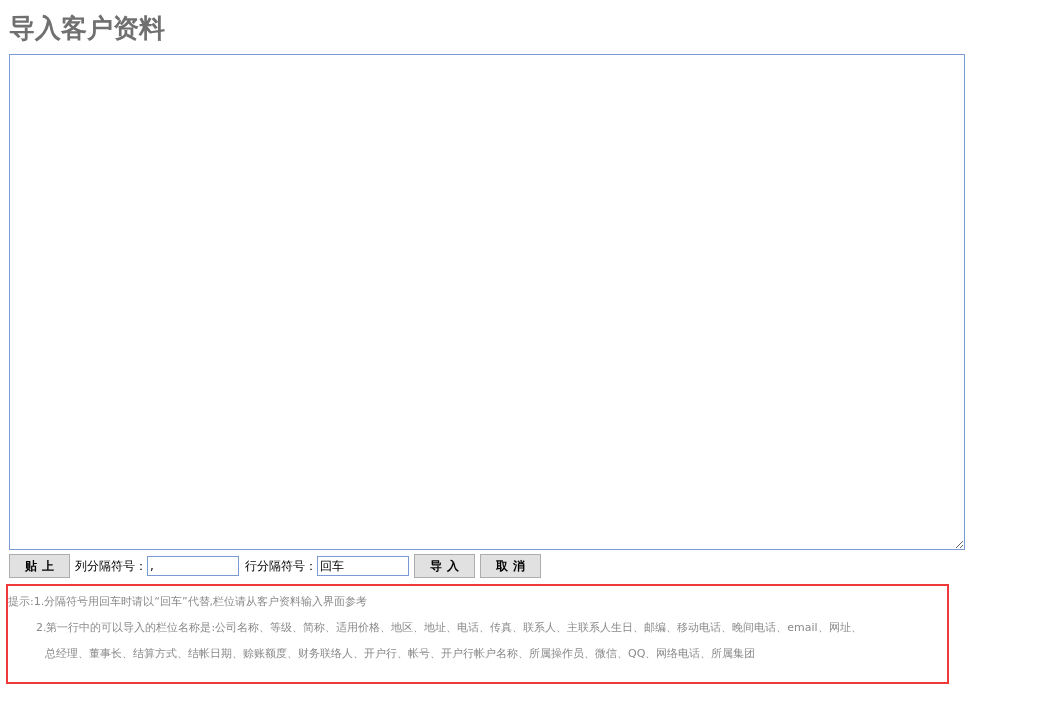  What do you see at coordinates (87, 28) in the screenshot?
I see `page-title: 导入客户资料` at bounding box center [87, 28].